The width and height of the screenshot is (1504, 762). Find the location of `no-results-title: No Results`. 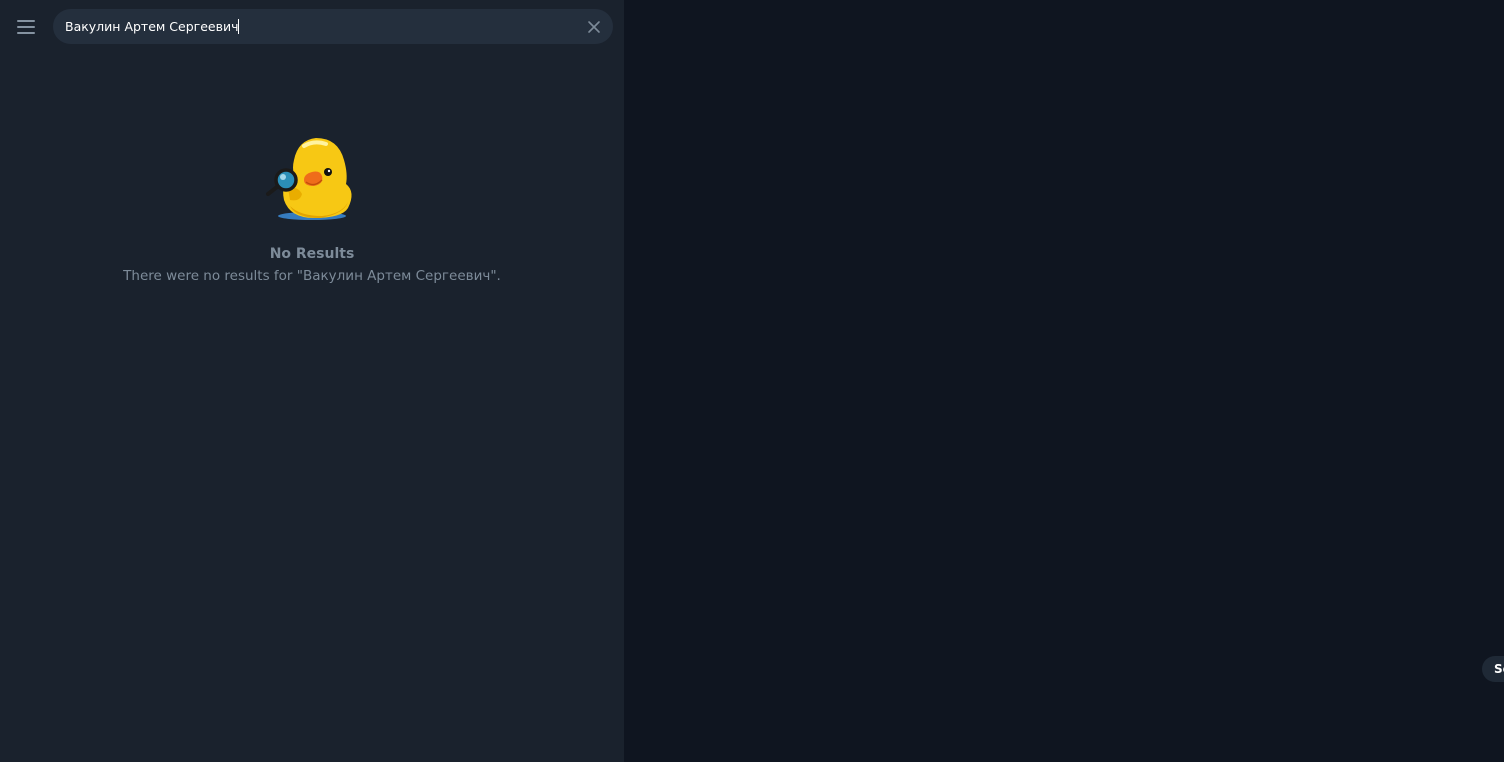

no-results-title: No Results is located at coordinates (312, 254).